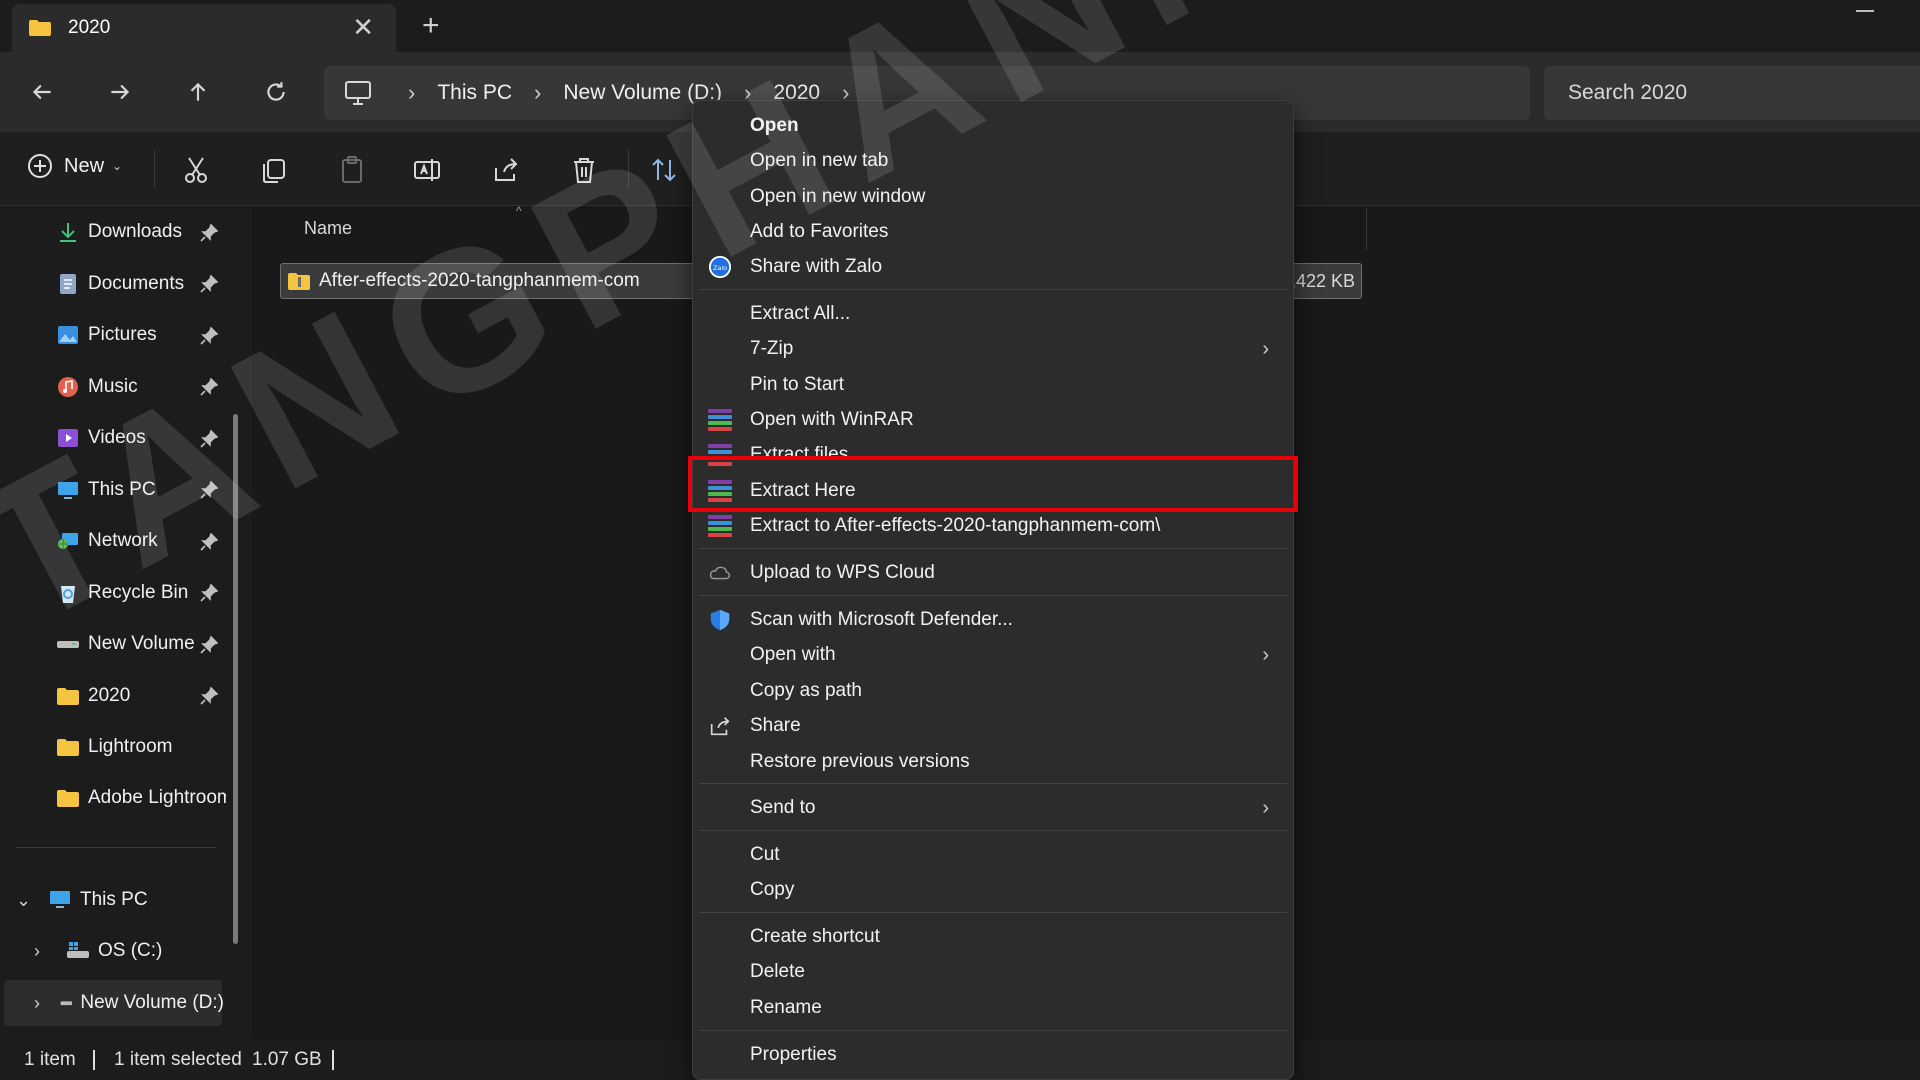 The width and height of the screenshot is (1920, 1080). Describe the element at coordinates (1865, 11) in the screenshot. I see `minimize-icon` at that location.